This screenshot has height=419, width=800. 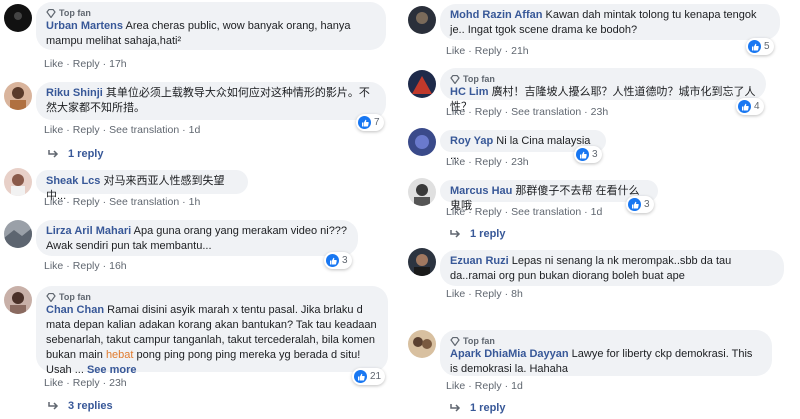 I want to click on comment-author: Mohd Razin Affan, so click(x=496, y=15).